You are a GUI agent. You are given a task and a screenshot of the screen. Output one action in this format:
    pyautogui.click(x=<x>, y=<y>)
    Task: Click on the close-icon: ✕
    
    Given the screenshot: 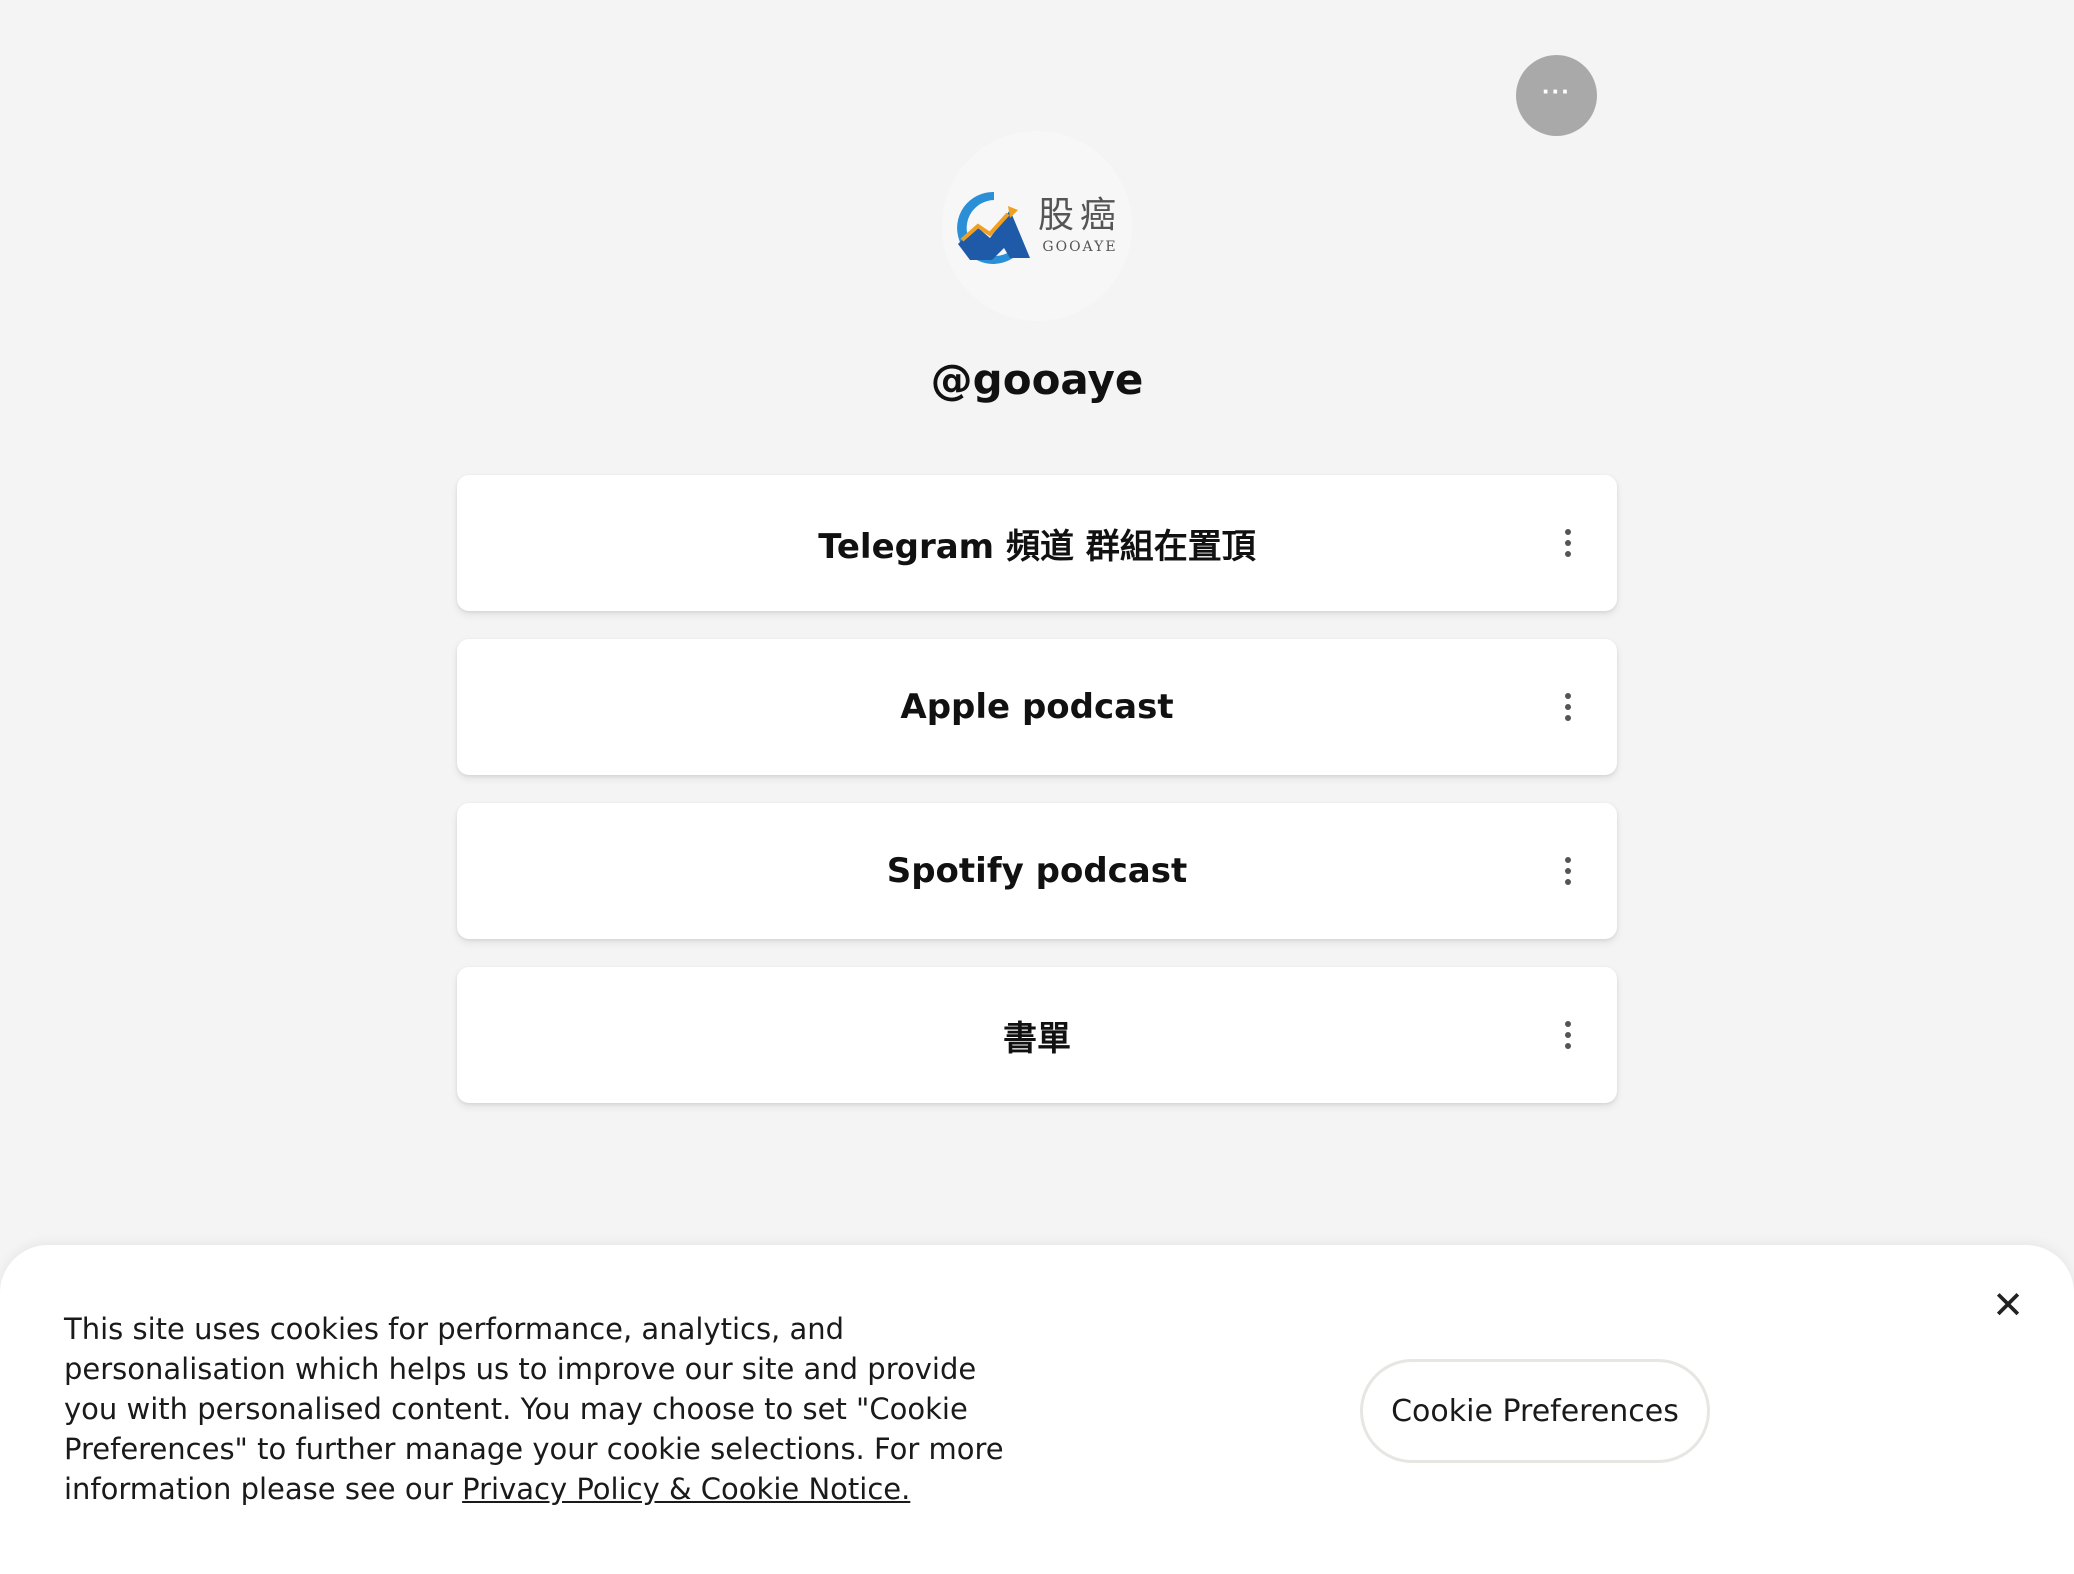 What is the action you would take?
    pyautogui.click(x=2008, y=1305)
    